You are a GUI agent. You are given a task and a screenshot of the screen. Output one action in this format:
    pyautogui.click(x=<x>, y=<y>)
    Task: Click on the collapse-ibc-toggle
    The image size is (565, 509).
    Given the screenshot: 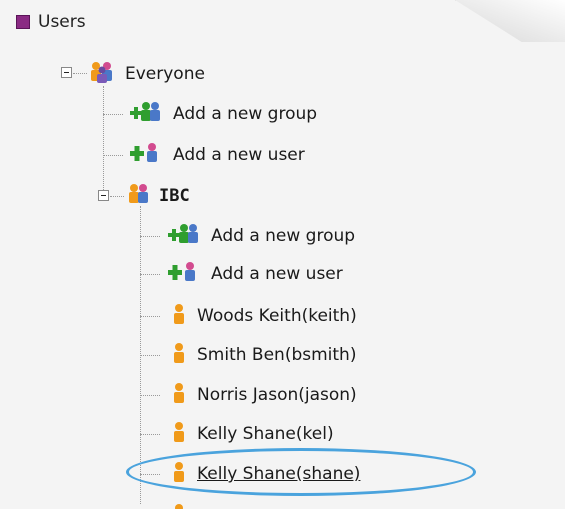 What is the action you would take?
    pyautogui.click(x=103, y=195)
    